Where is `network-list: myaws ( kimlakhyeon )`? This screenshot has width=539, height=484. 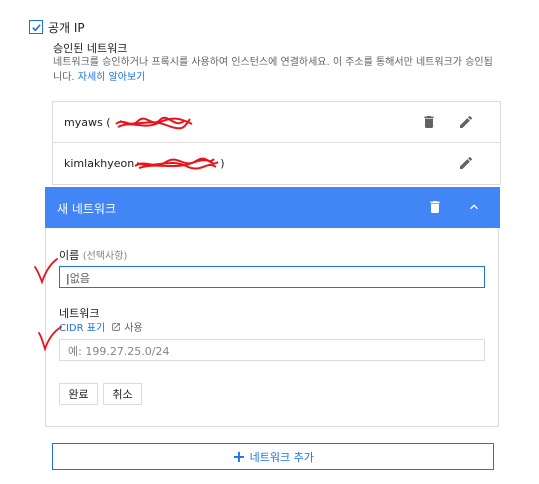 network-list: myaws ( kimlakhyeon ) is located at coordinates (276, 143).